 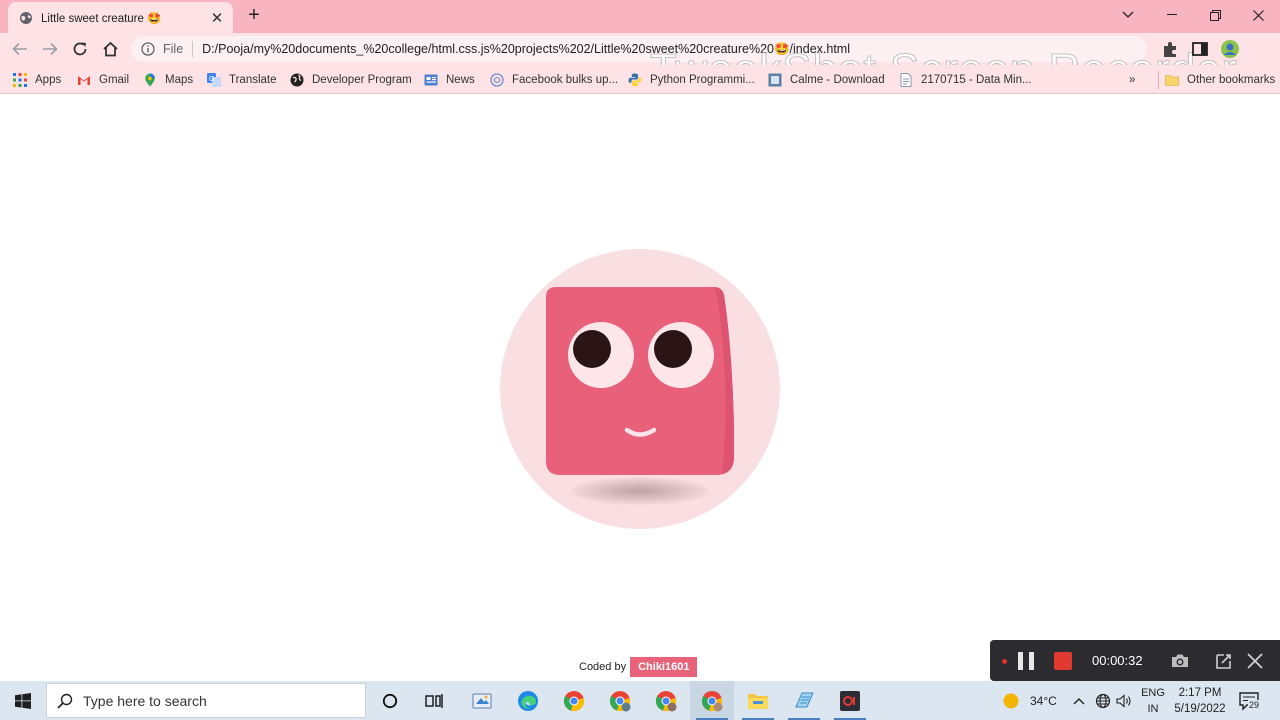 What do you see at coordinates (1231, 80) in the screenshot?
I see `bookmark-label: Other bookmarks` at bounding box center [1231, 80].